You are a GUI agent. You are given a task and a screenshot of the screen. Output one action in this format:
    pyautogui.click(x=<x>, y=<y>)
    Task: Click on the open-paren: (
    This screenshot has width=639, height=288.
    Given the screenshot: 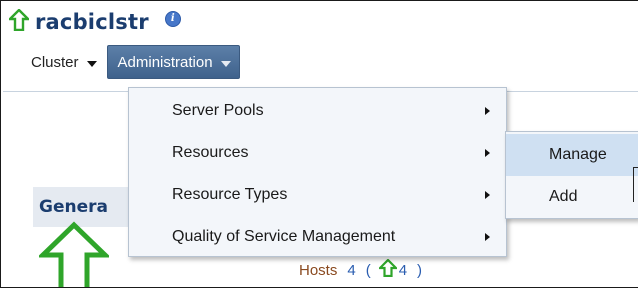 What is the action you would take?
    pyautogui.click(x=368, y=270)
    